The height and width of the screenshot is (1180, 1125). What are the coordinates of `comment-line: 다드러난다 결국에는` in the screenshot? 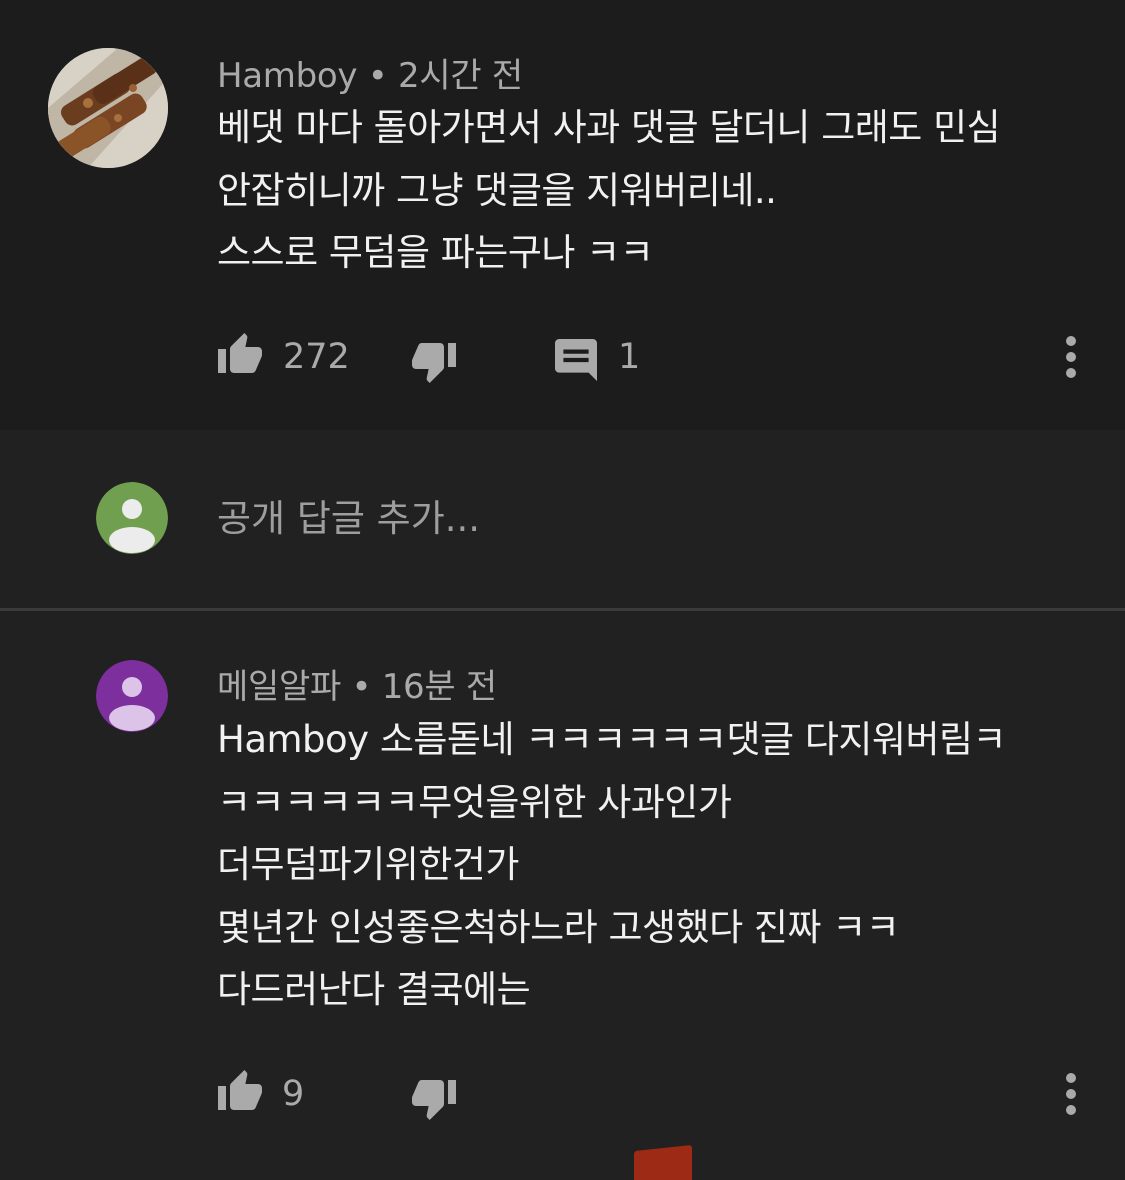 It's located at (374, 989).